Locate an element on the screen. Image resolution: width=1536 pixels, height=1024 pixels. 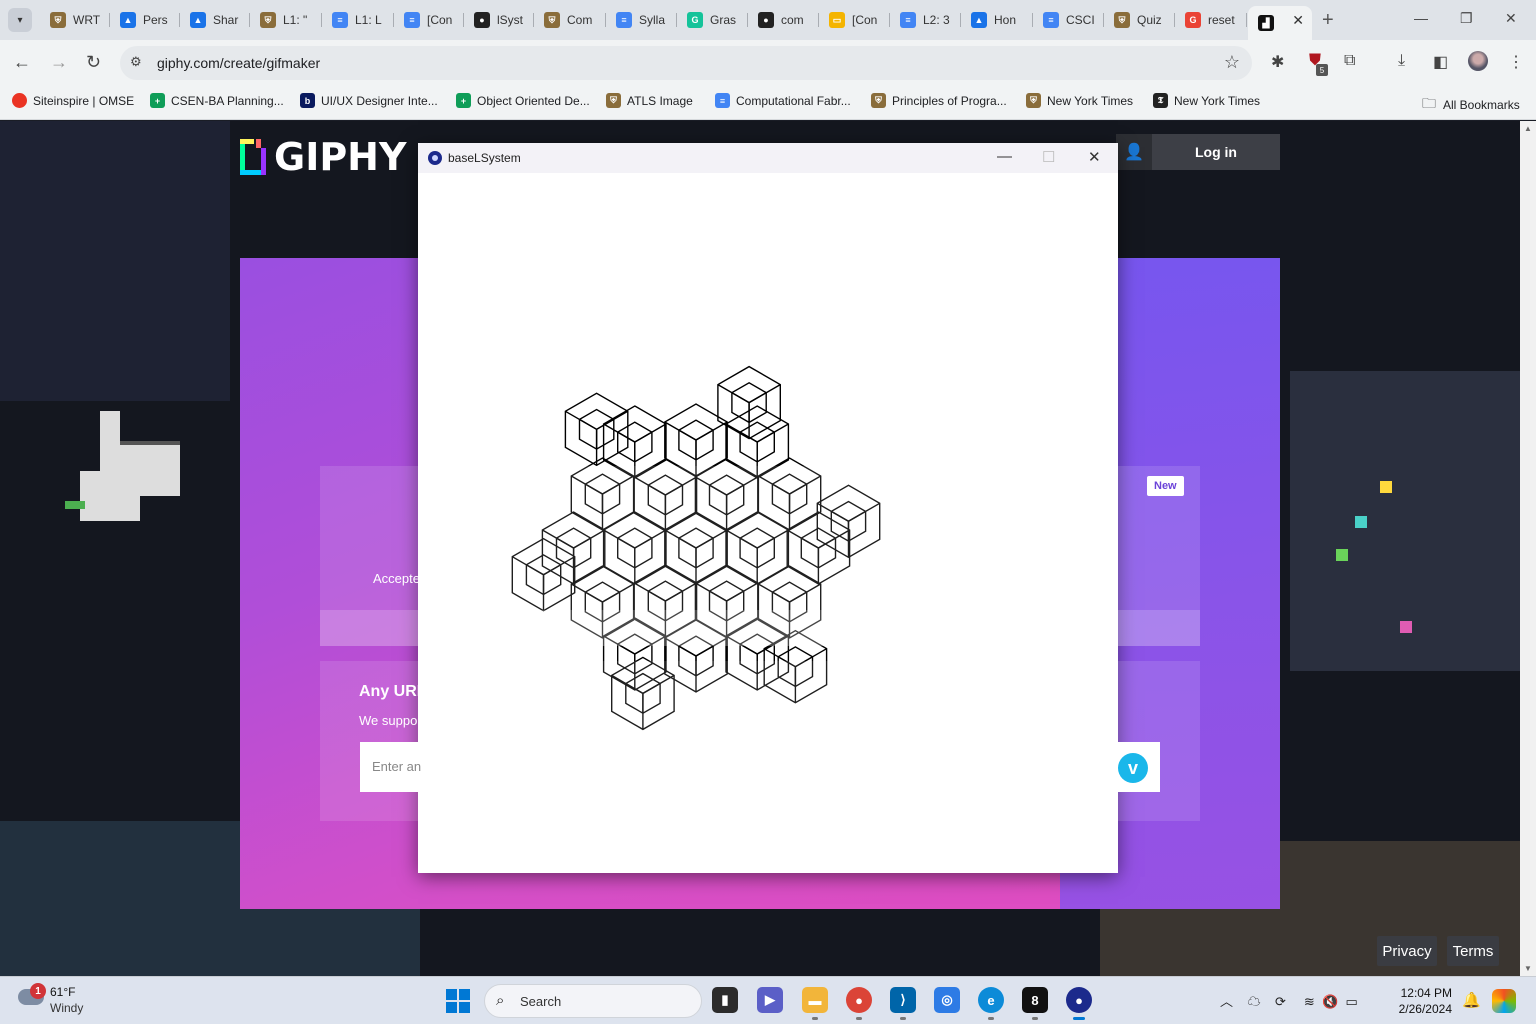
upload-panel-footer is located at coordinates (760, 628).